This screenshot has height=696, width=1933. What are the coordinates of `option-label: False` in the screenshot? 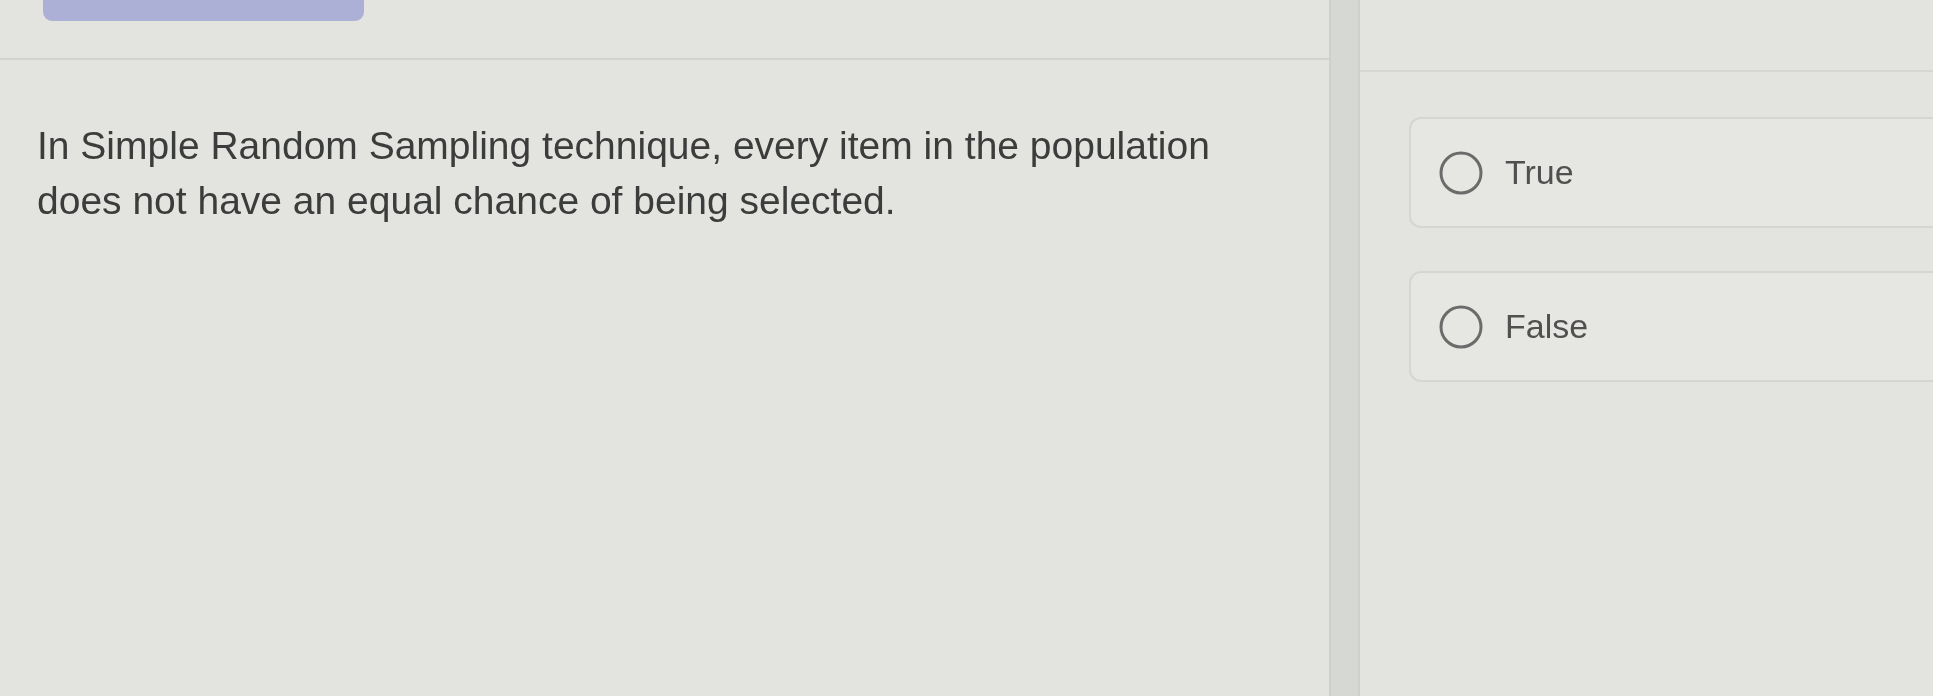 It's located at (1547, 326).